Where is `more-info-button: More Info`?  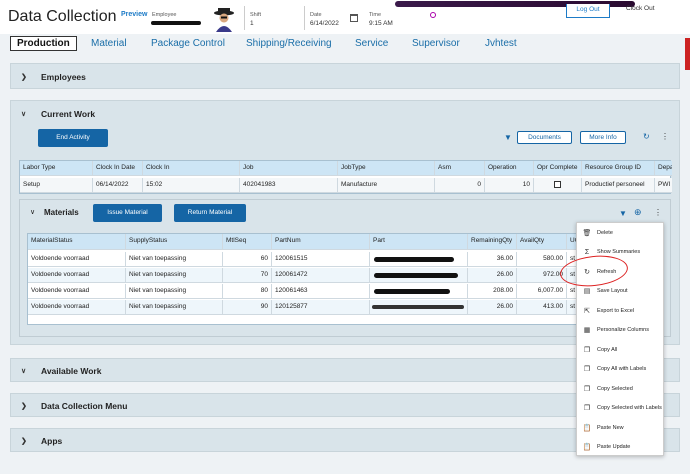 more-info-button: More Info is located at coordinates (603, 137).